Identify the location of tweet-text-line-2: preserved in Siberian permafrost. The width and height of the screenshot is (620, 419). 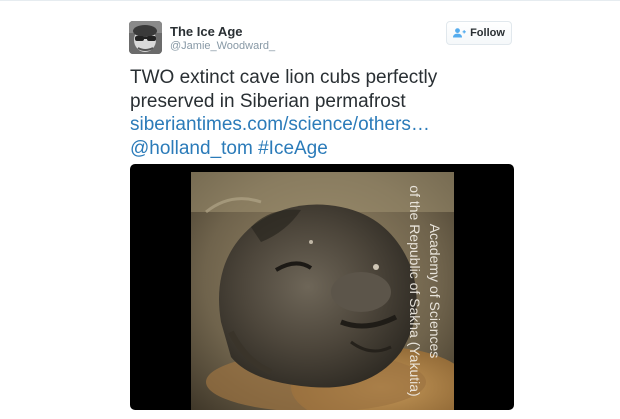
(268, 101).